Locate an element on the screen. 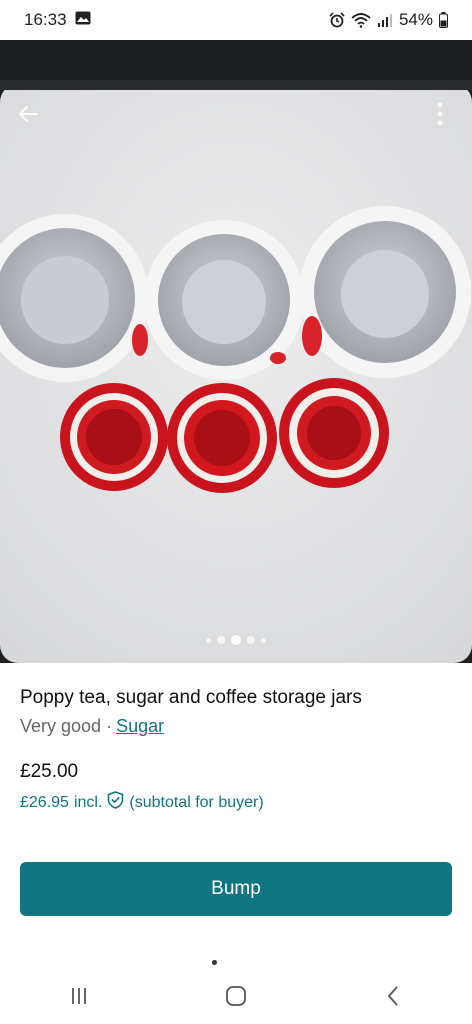 The height and width of the screenshot is (1024, 472). status-time: 16:33 is located at coordinates (45, 19).